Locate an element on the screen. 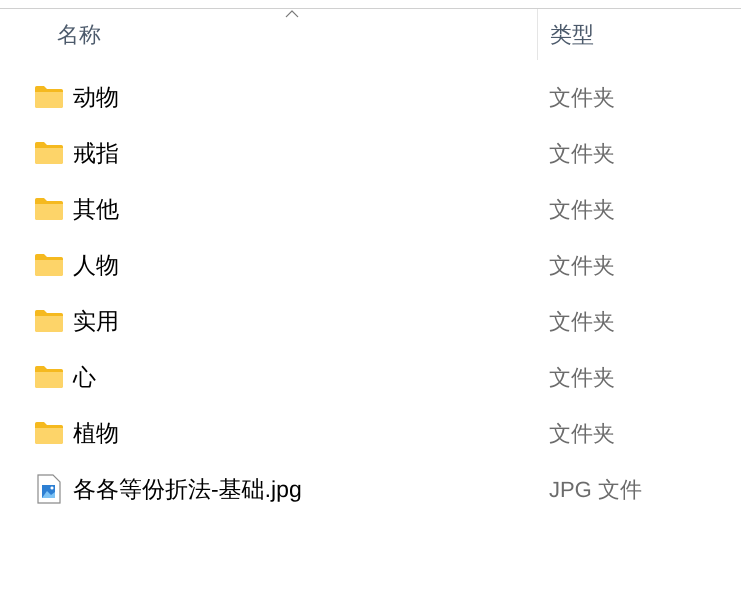  file-name: 戒指 is located at coordinates (96, 153).